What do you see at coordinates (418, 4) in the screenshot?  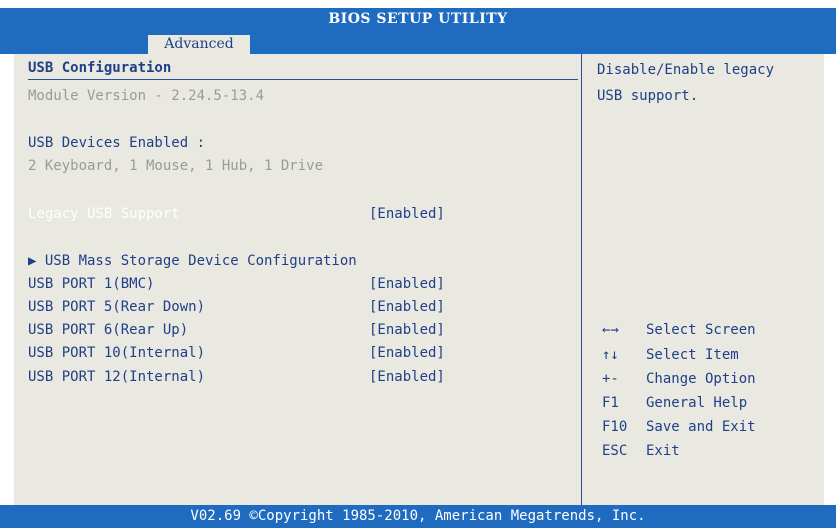 I see `screen-top-edge` at bounding box center [418, 4].